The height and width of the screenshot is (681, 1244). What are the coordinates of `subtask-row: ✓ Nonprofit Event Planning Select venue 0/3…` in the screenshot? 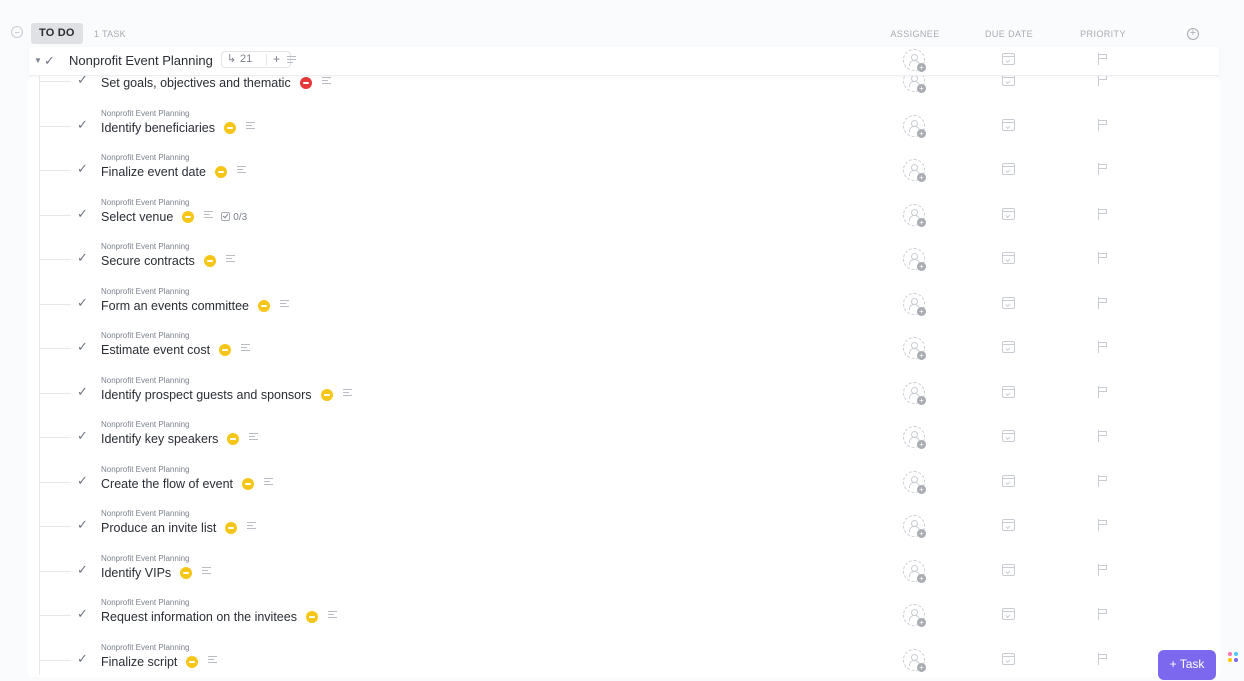 It's located at (622, 214).